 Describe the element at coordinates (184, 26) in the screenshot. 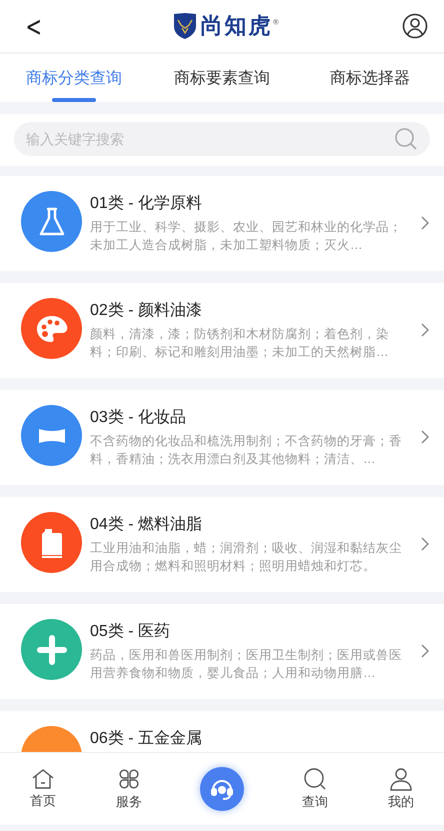

I see `shield-logo-icon` at that location.